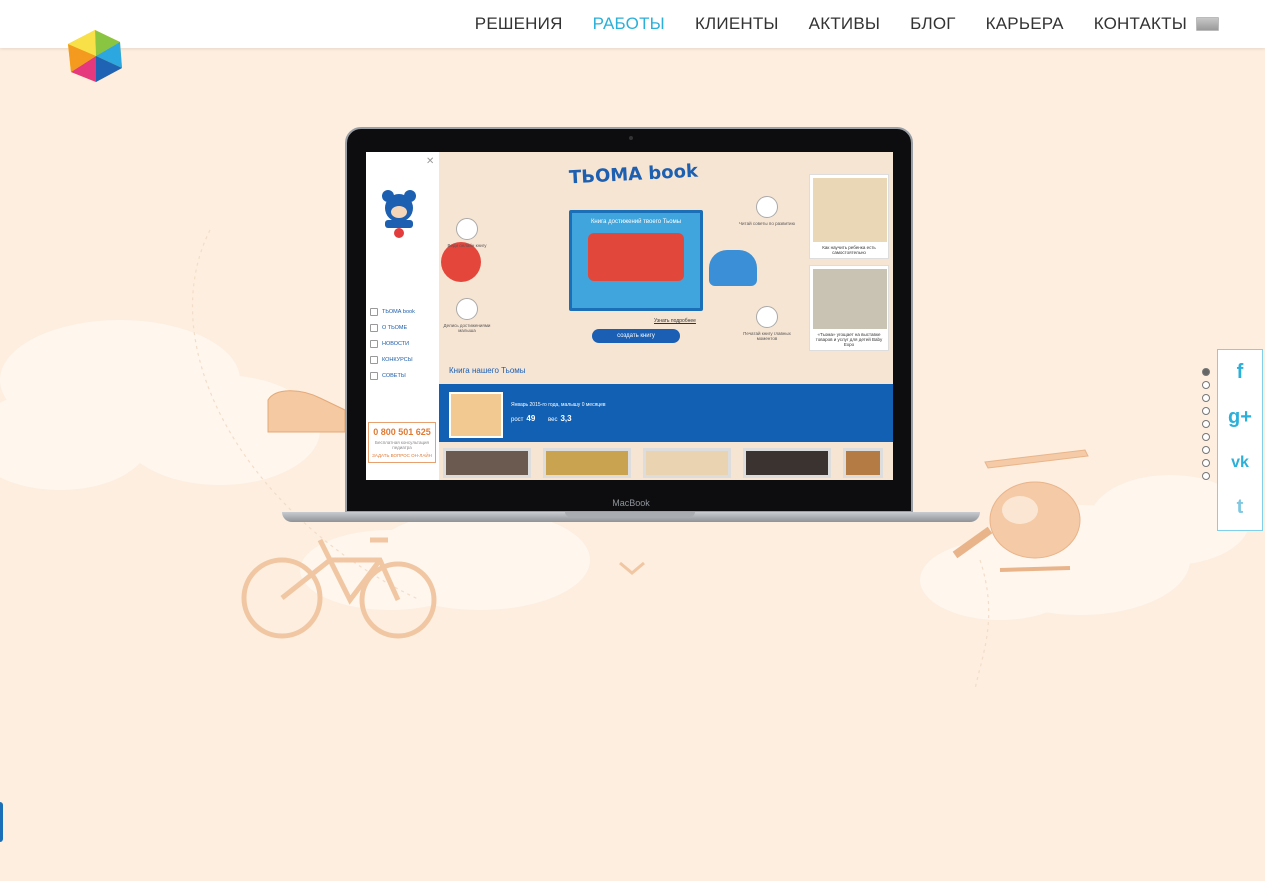  Describe the element at coordinates (632, 568) in the screenshot. I see `chevron-down-icon` at that location.